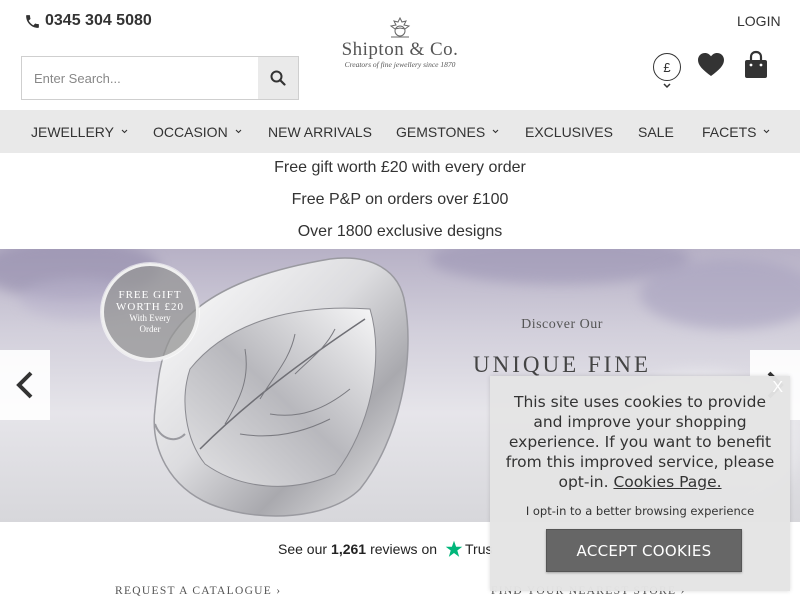 The width and height of the screenshot is (800, 600). I want to click on nav-item-gemstones: GEMSTONES, so click(447, 131).